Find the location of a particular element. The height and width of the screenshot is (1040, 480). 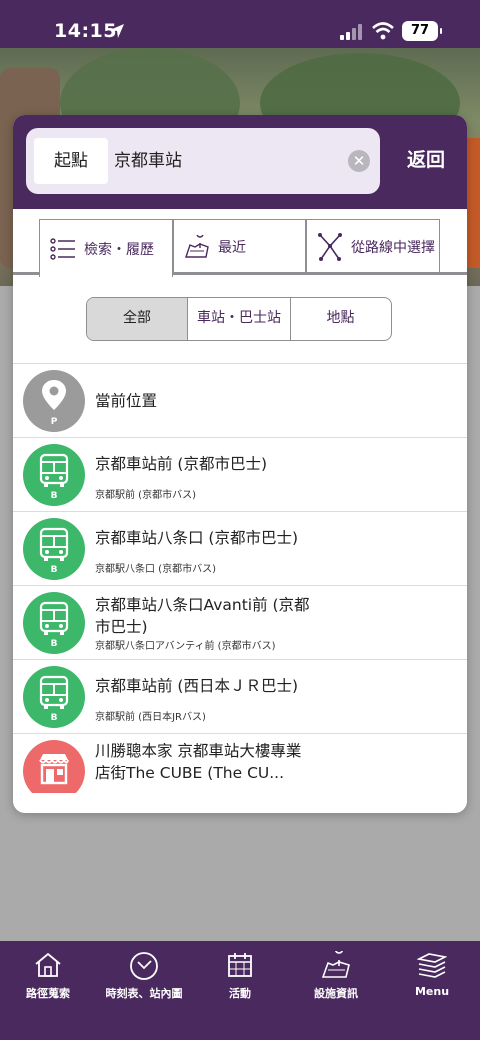

nav-label: 時刻表、站內圖 is located at coordinates (144, 993).